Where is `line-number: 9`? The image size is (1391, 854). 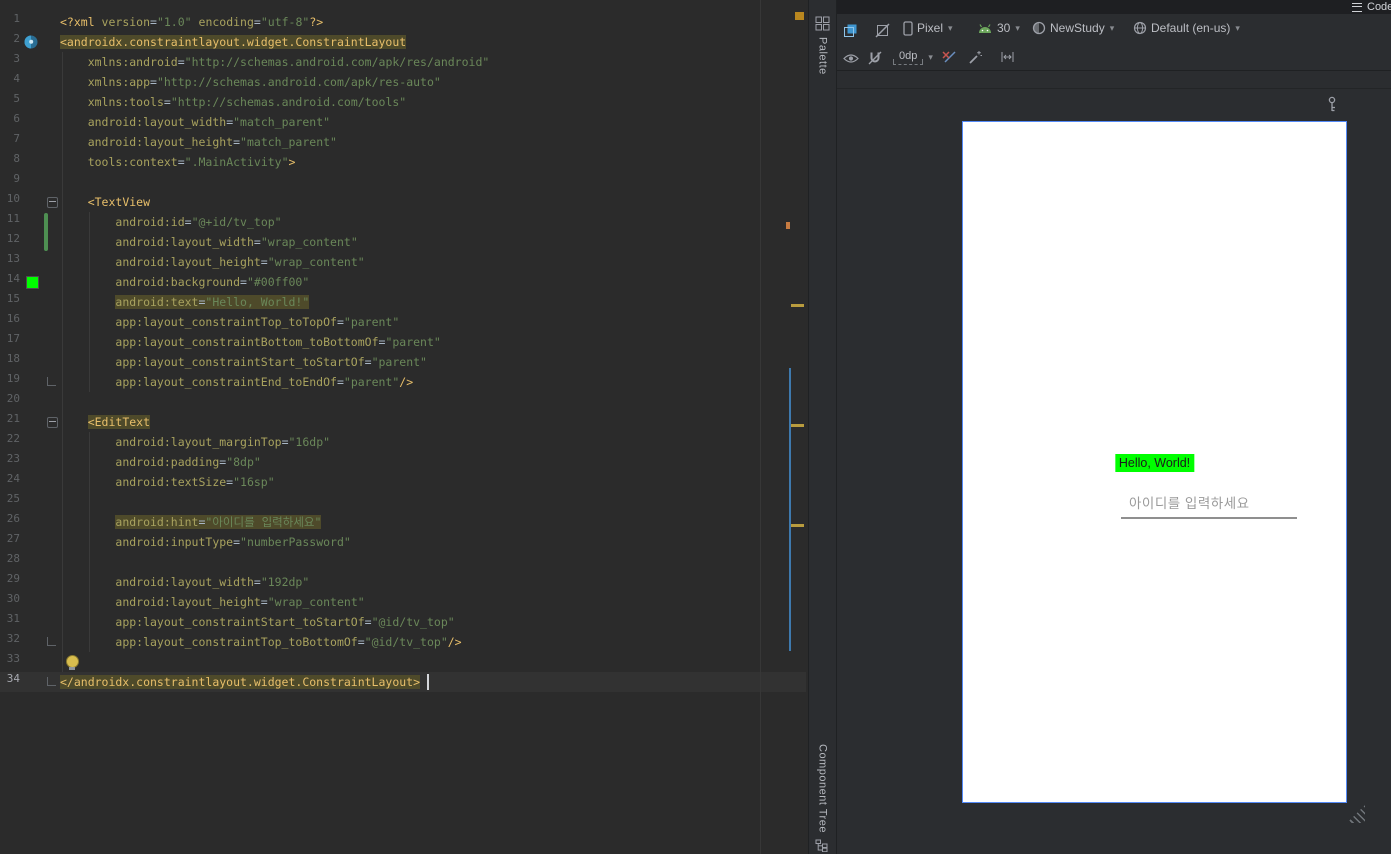 line-number: 9 is located at coordinates (10, 182).